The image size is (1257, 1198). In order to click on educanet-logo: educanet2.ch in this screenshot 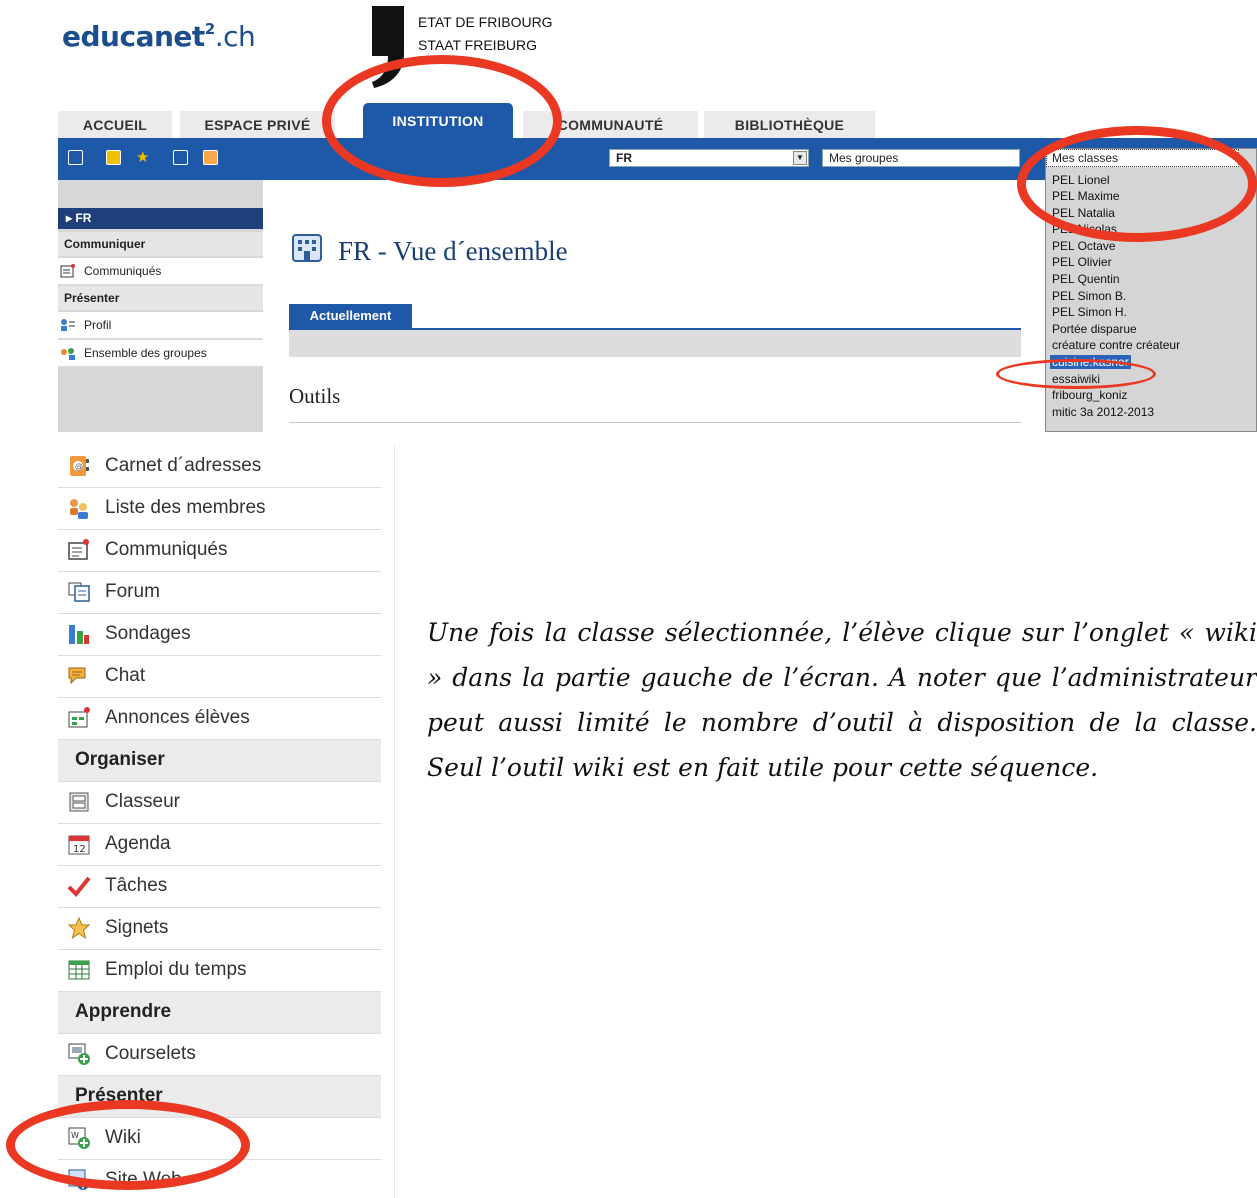, I will do `click(159, 36)`.